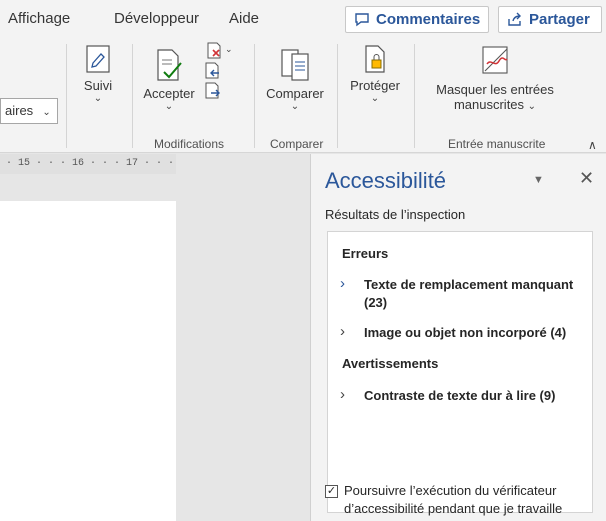 The height and width of the screenshot is (521, 606). I want to click on accepter-button: Accepter ⌄, so click(169, 80).